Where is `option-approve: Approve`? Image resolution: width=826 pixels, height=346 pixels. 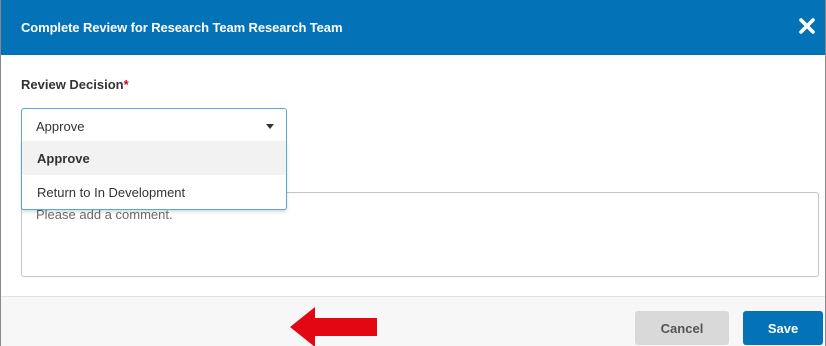
option-approve: Approve is located at coordinates (154, 158).